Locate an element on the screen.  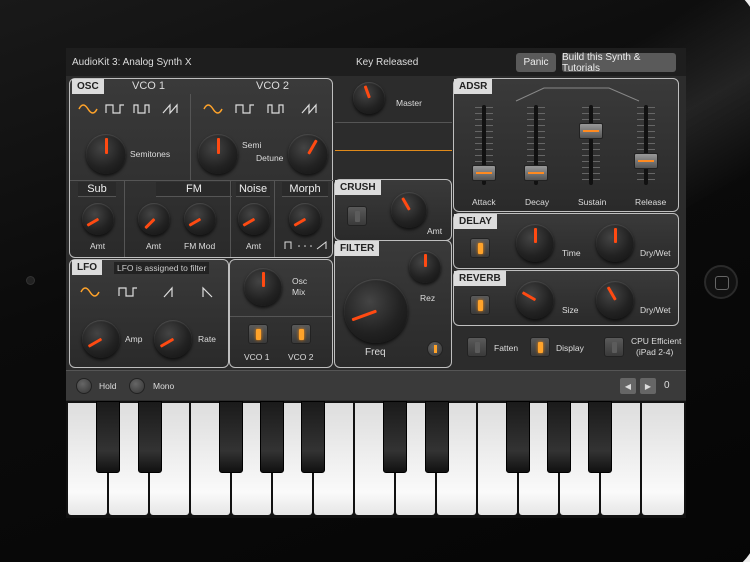
white-key is located at coordinates (663, 459).